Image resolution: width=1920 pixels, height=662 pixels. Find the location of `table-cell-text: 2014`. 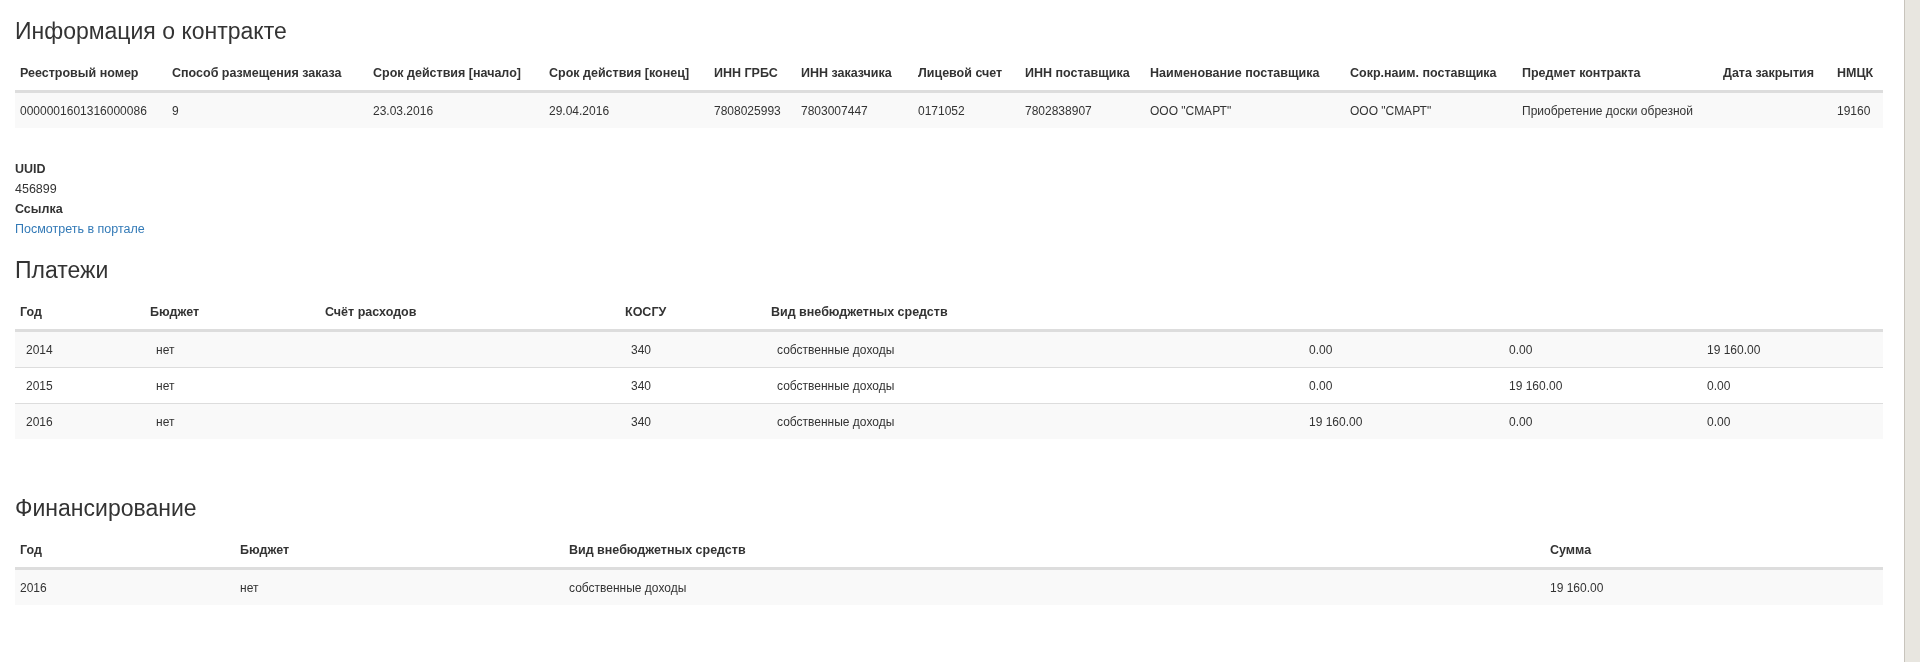

table-cell-text: 2014 is located at coordinates (39, 350).